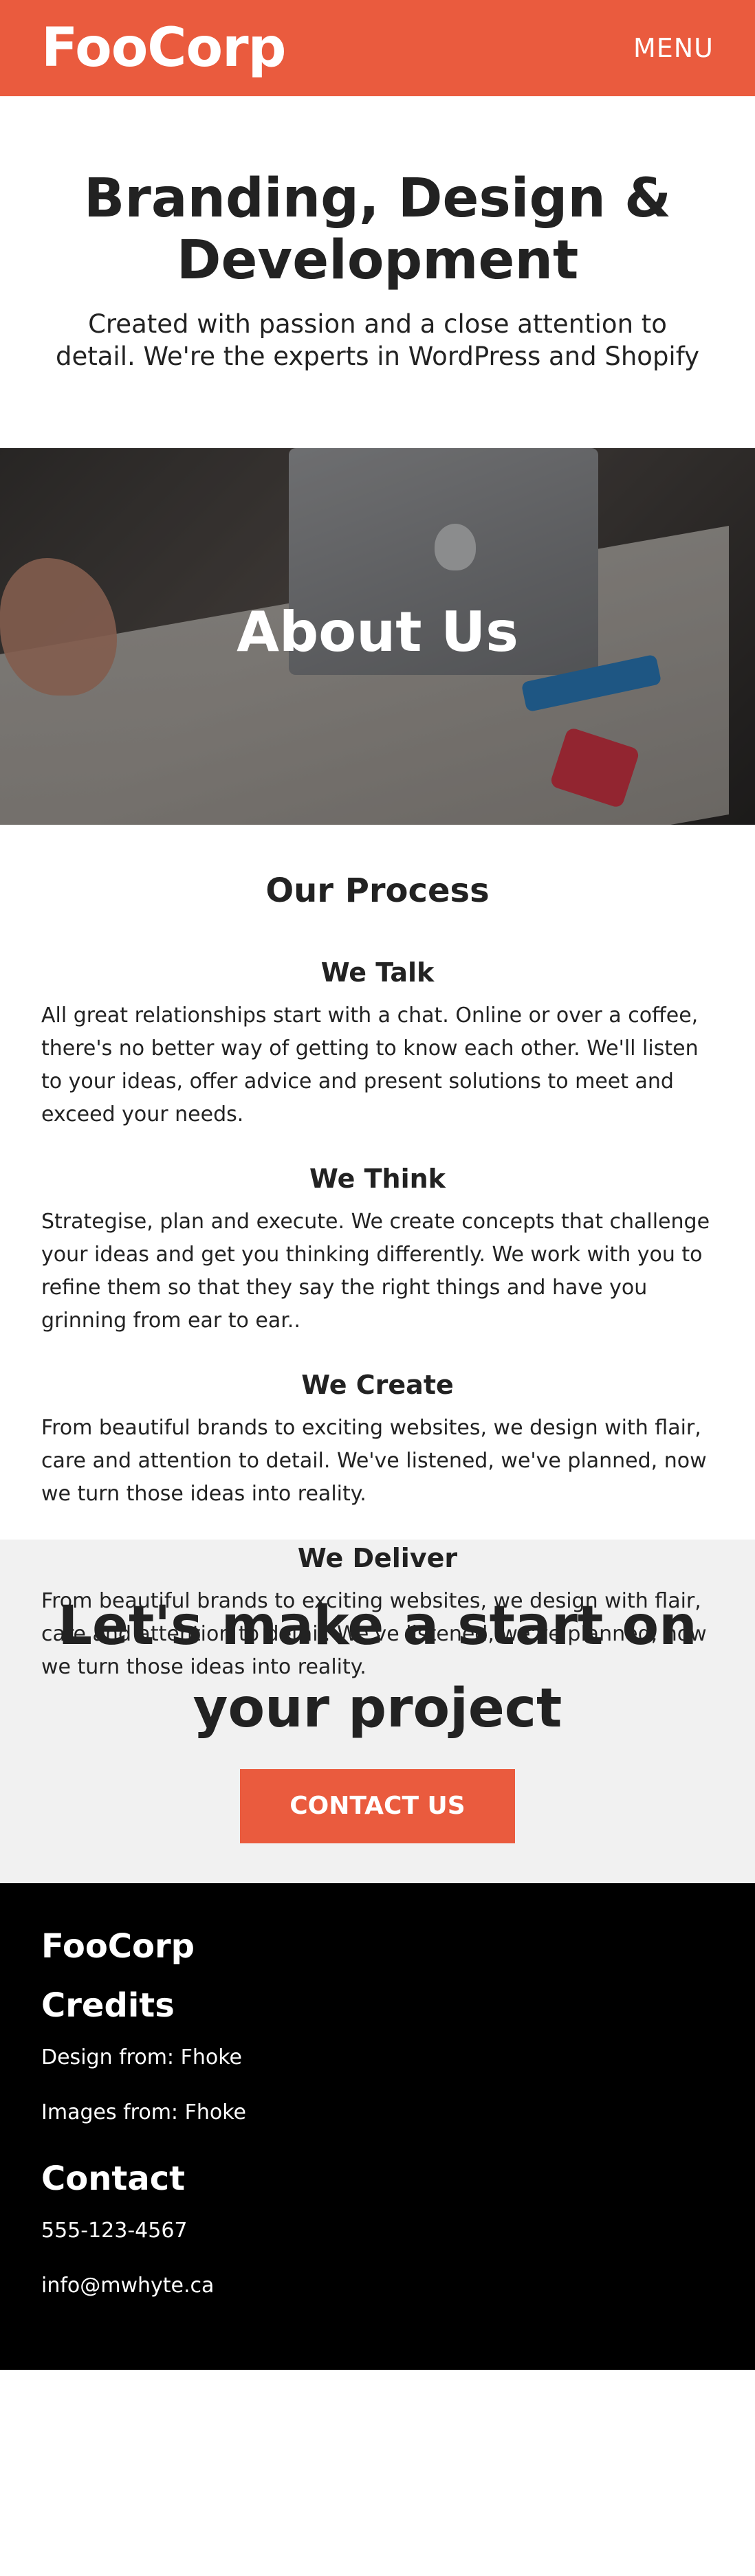  Describe the element at coordinates (108, 2005) in the screenshot. I see `footer-credits-title: Credits` at that location.